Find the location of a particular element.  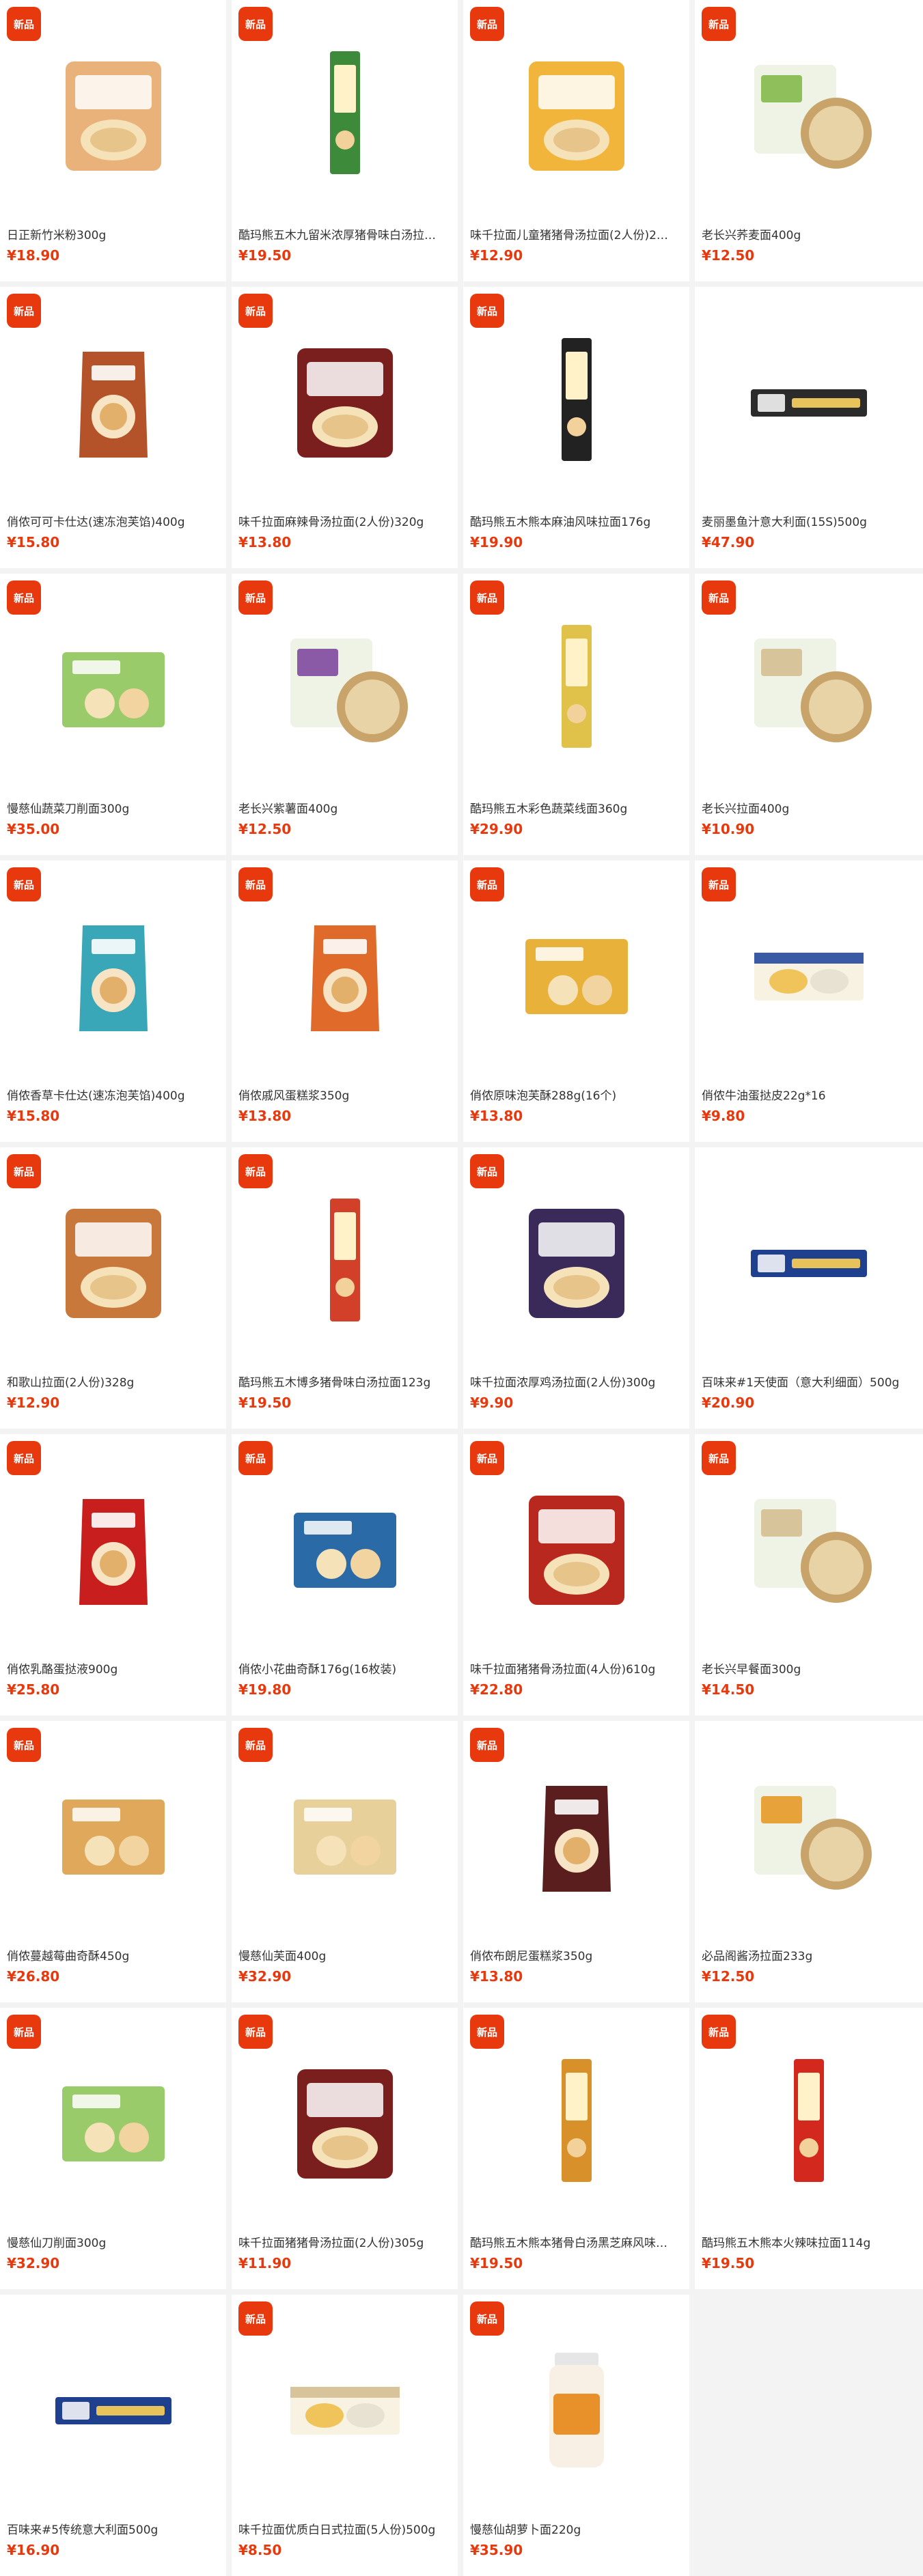

product-card: 新品 酷玛熊五木熊本麻油风味拉面176g ¥19.90 is located at coordinates (576, 427).